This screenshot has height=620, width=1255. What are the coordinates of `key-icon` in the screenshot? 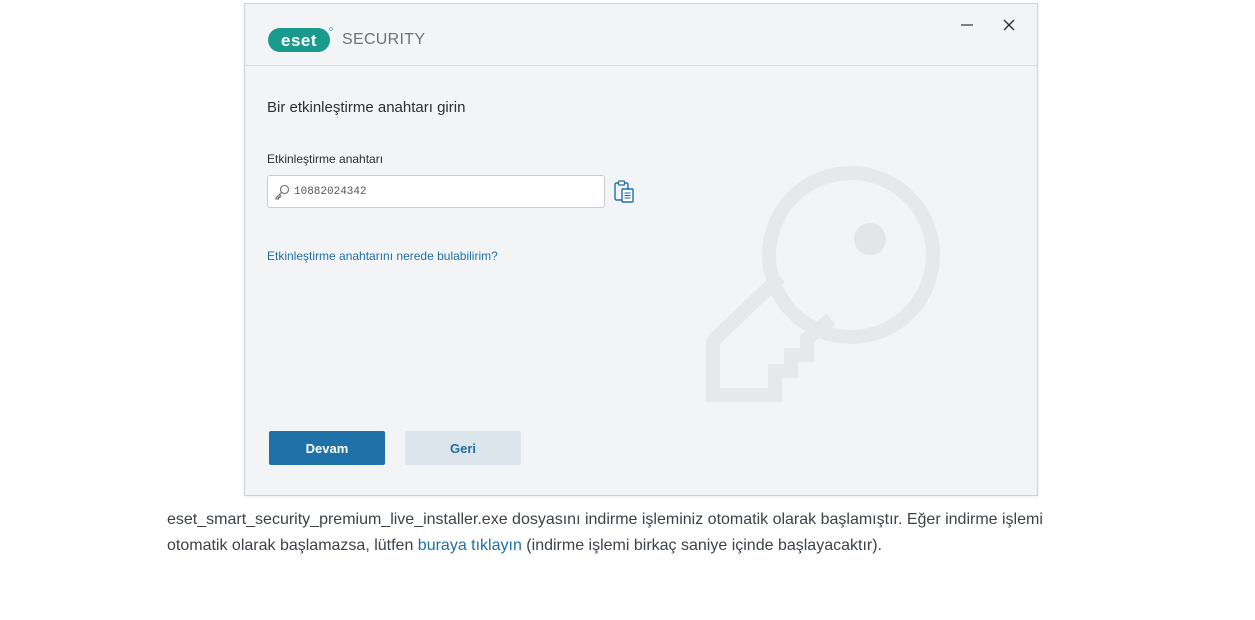 It's located at (282, 192).